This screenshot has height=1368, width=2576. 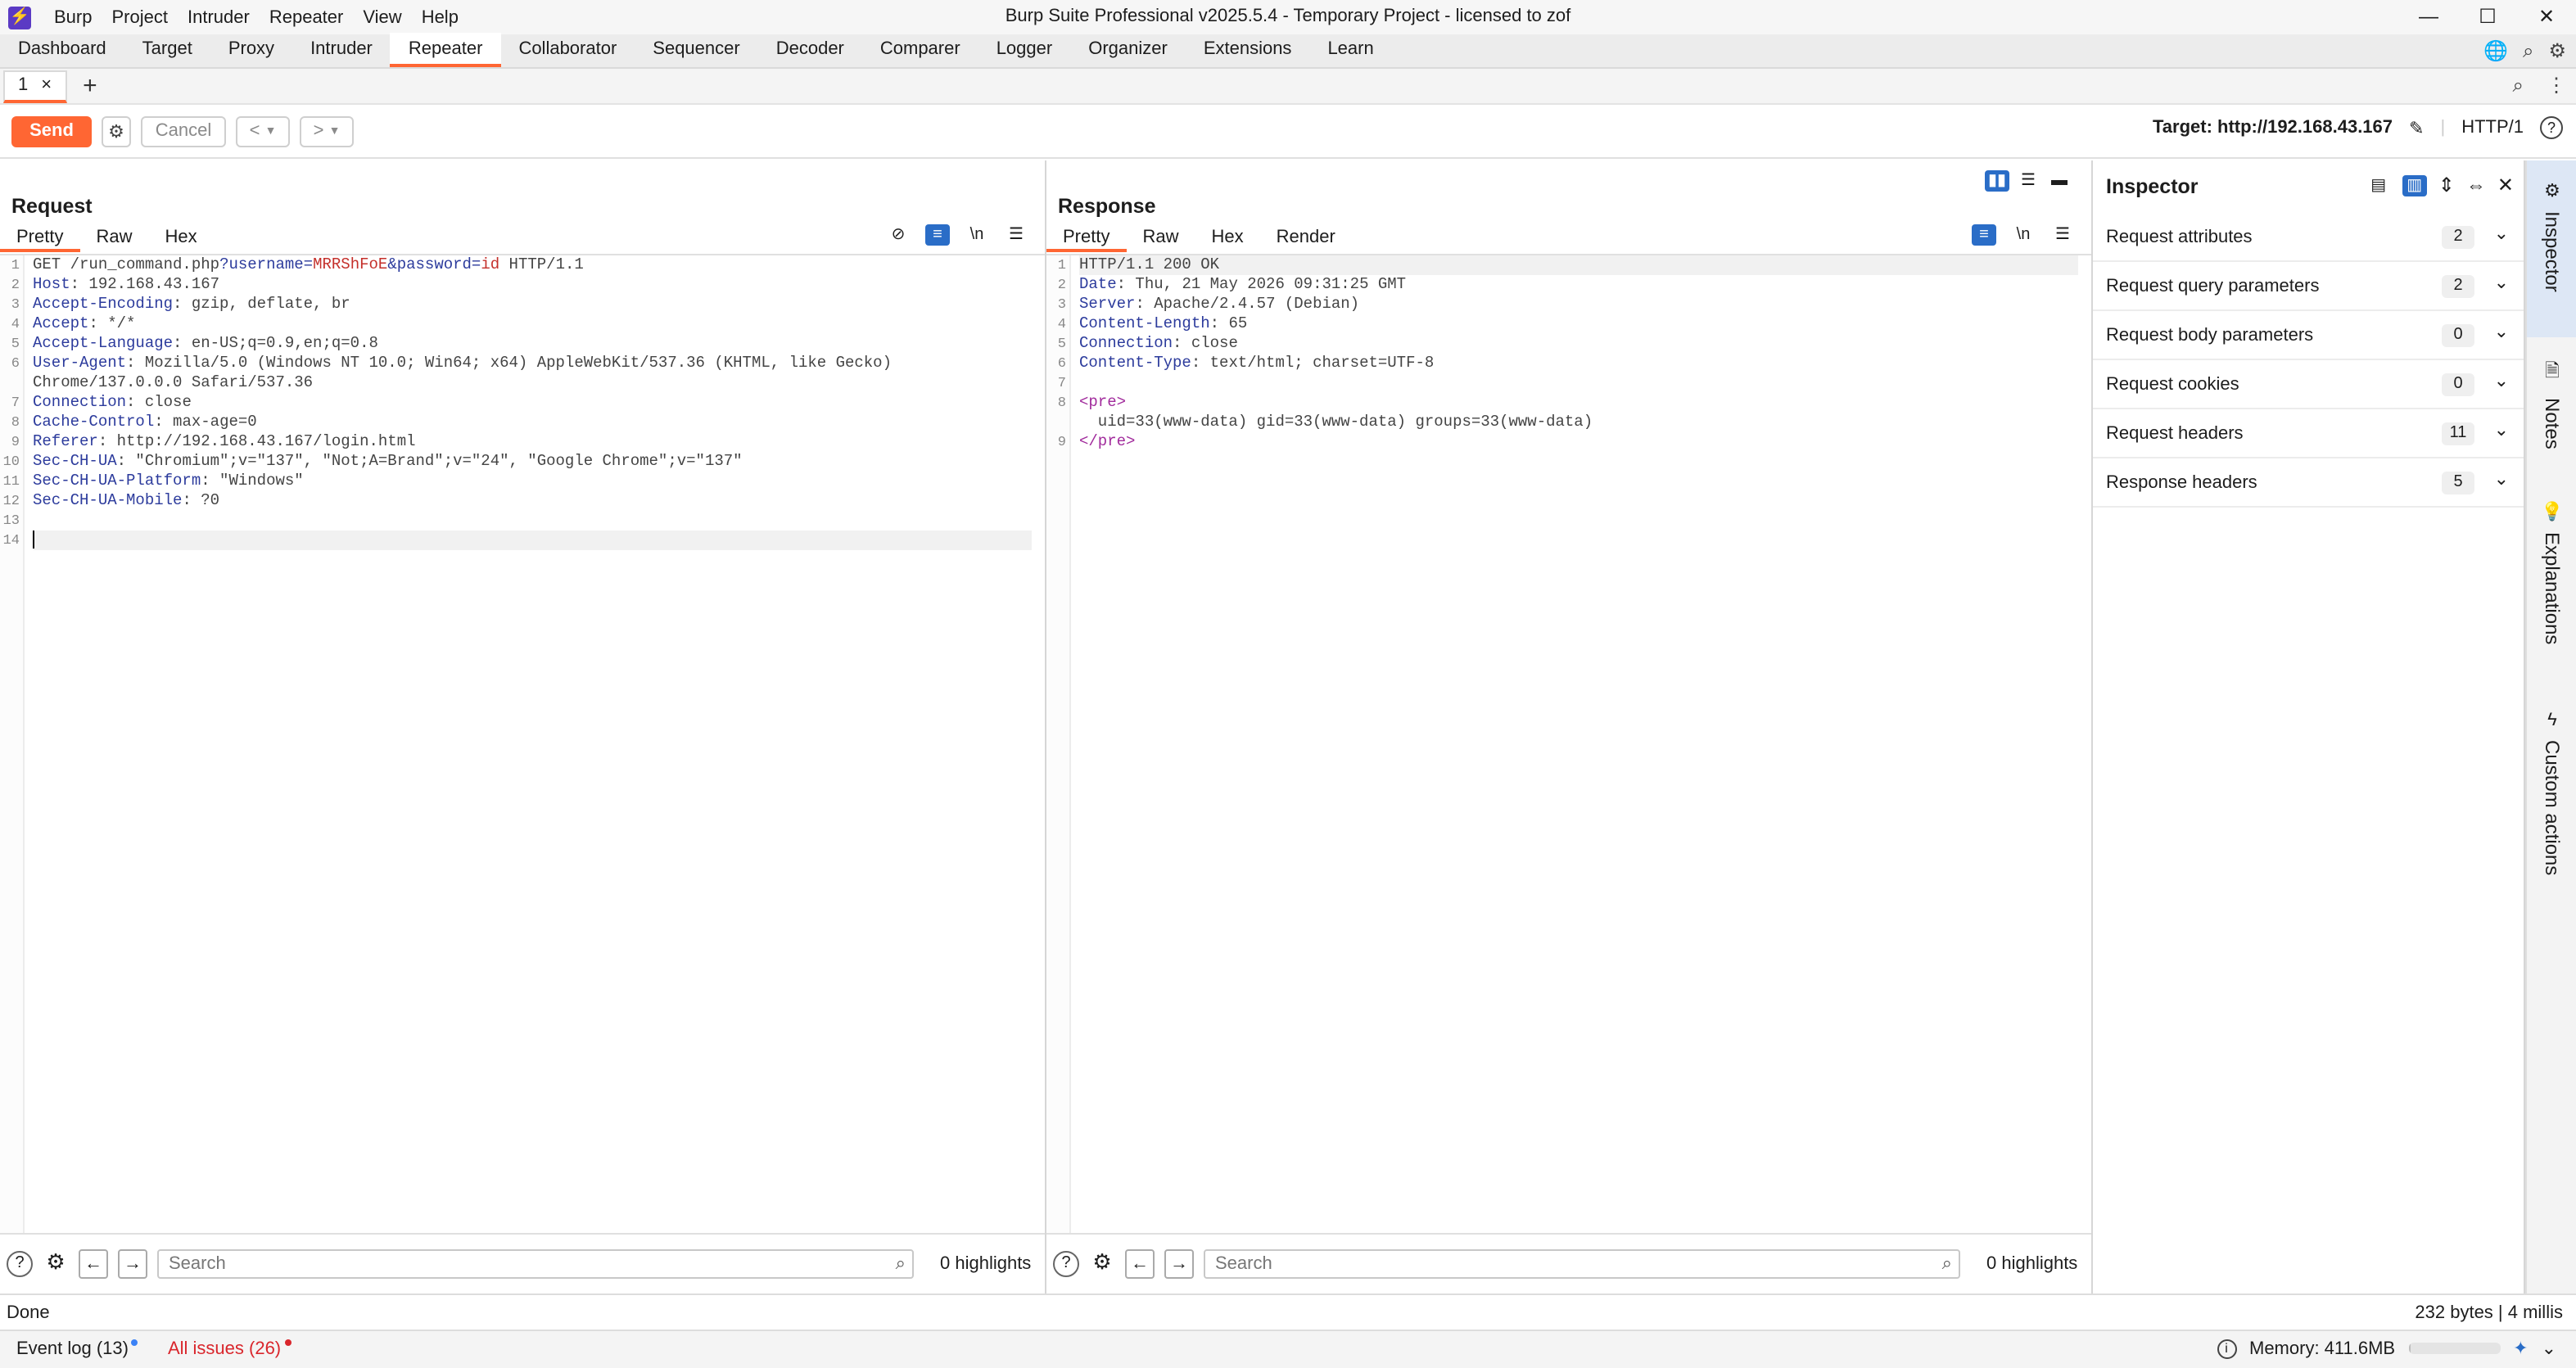 What do you see at coordinates (2551, 580) in the screenshot?
I see `rail-tab-explanations: 💡 Explanations` at bounding box center [2551, 580].